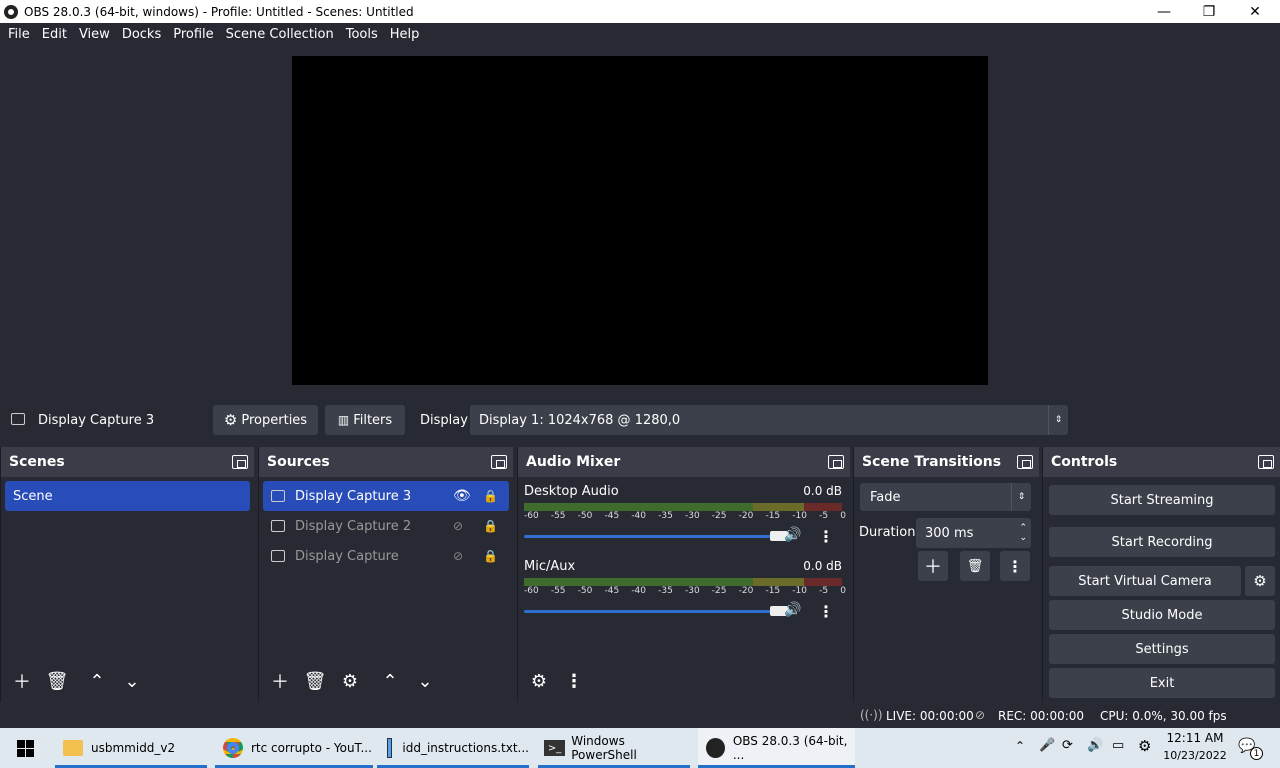  Describe the element at coordinates (539, 681) in the screenshot. I see `advanced-audio-gear-icon: ⚙` at that location.